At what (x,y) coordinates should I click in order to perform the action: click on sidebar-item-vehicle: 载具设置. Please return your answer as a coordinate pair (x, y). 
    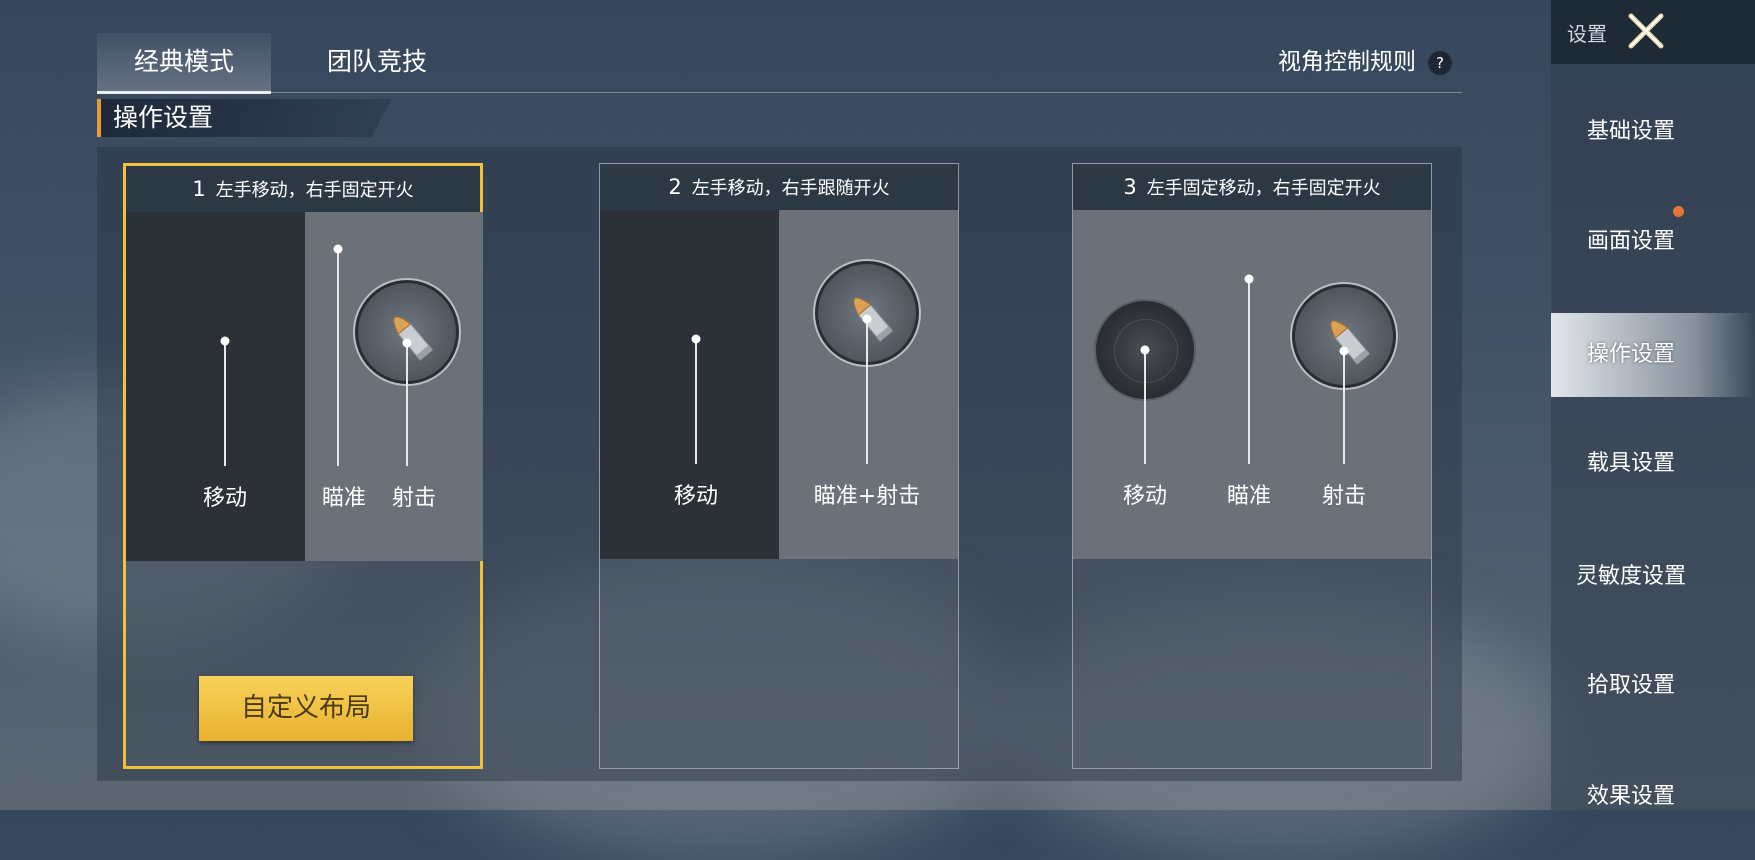
    Looking at the image, I should click on (1653, 464).